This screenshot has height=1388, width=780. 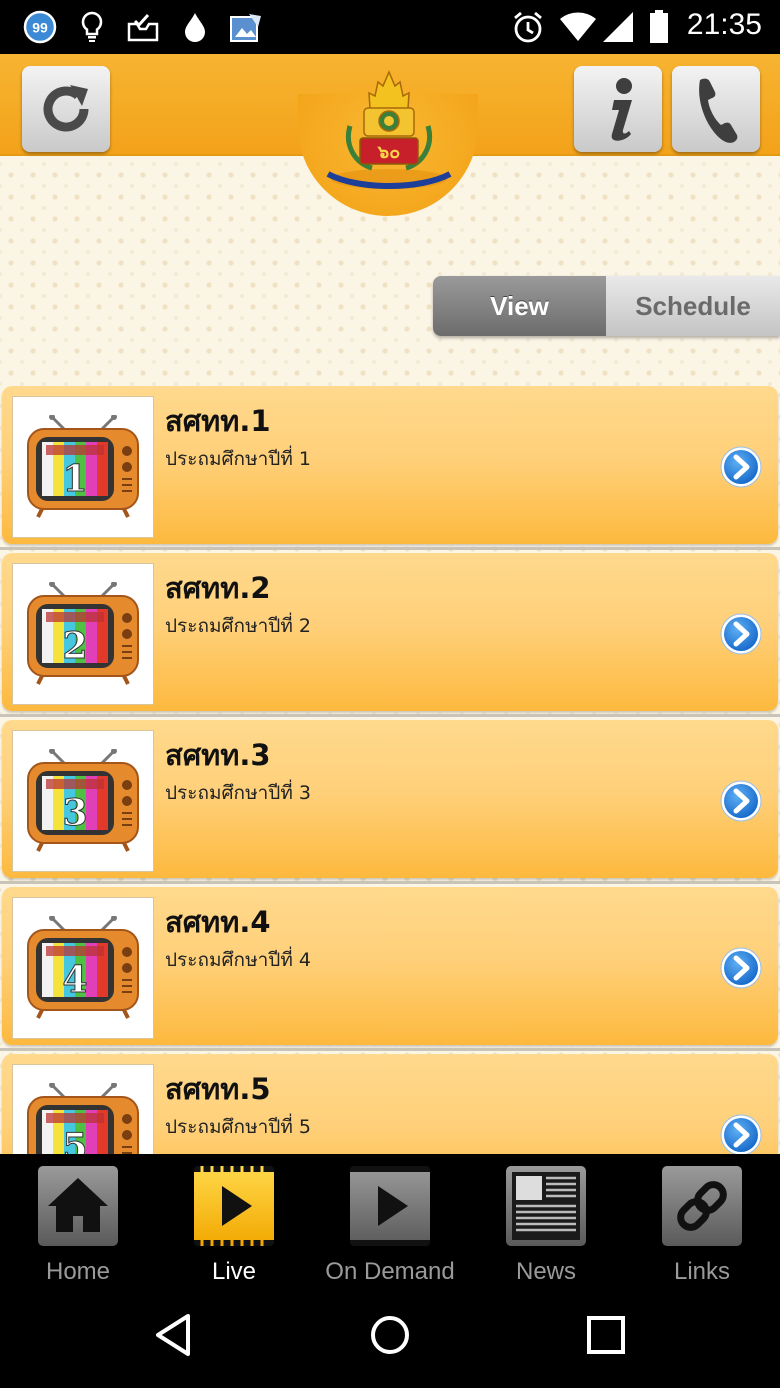 I want to click on phone-icon, so click(x=718, y=110).